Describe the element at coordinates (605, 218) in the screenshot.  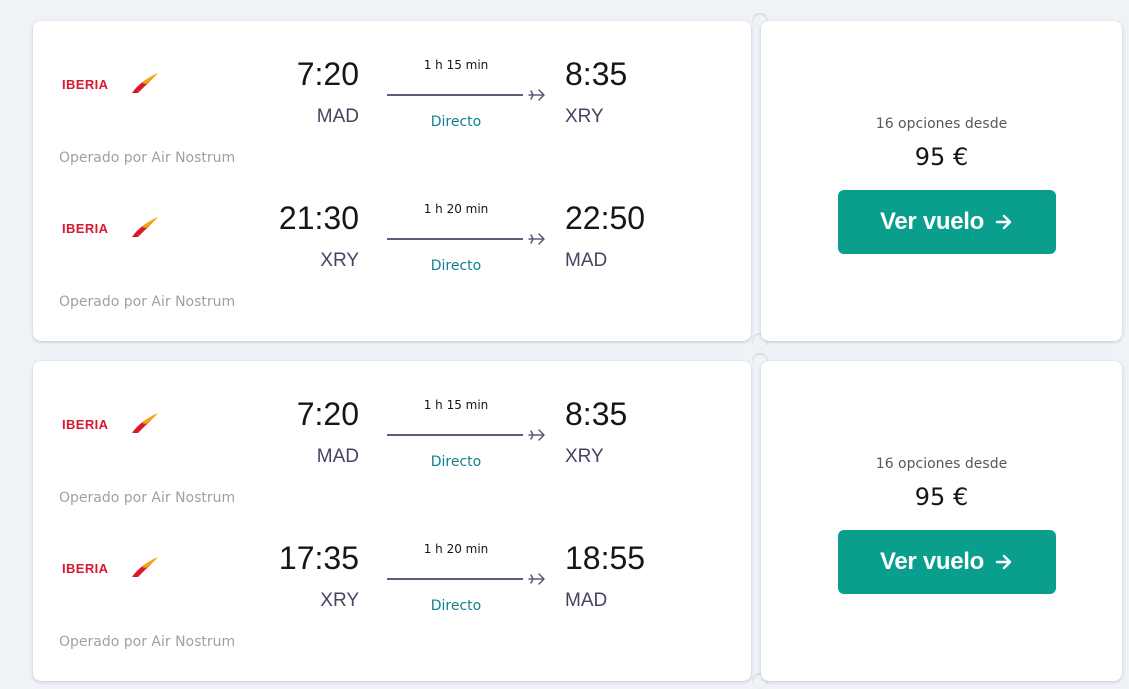
I see `arrival-time: 22:50` at that location.